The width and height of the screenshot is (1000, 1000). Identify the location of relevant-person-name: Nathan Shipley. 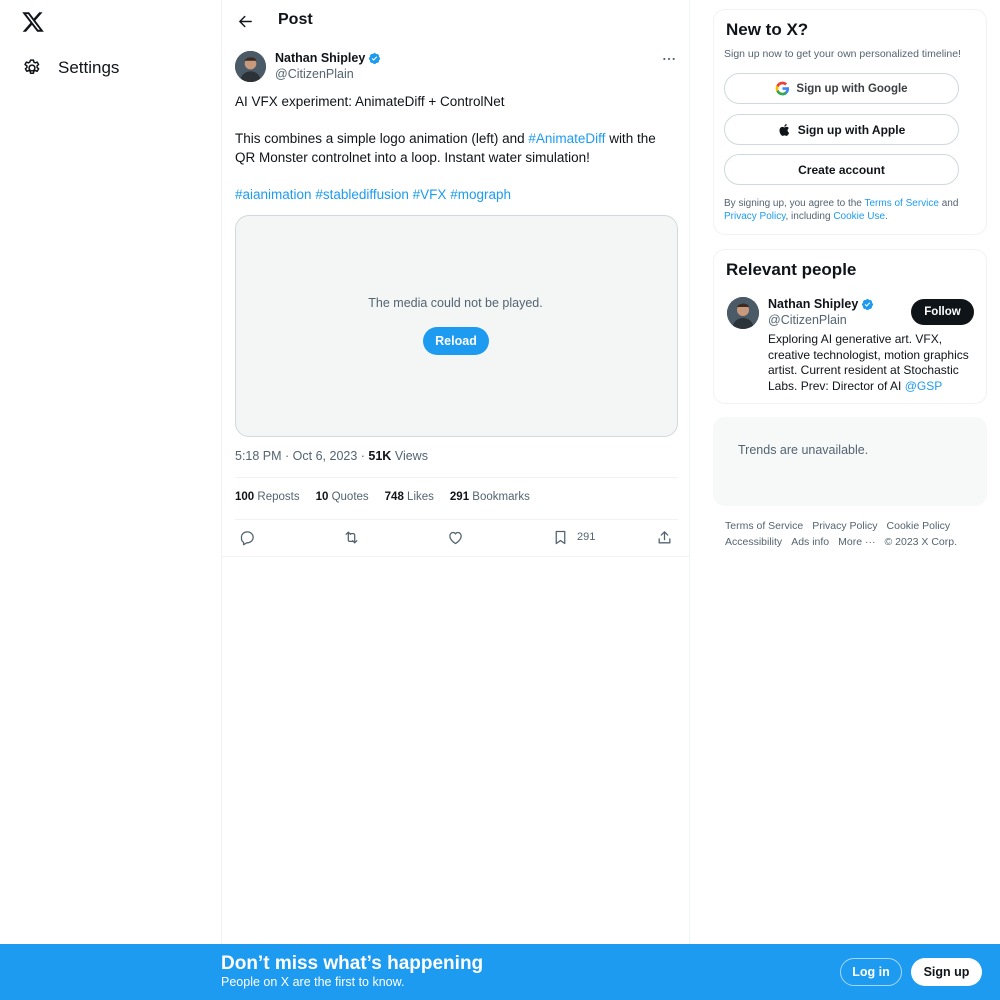
(821, 304).